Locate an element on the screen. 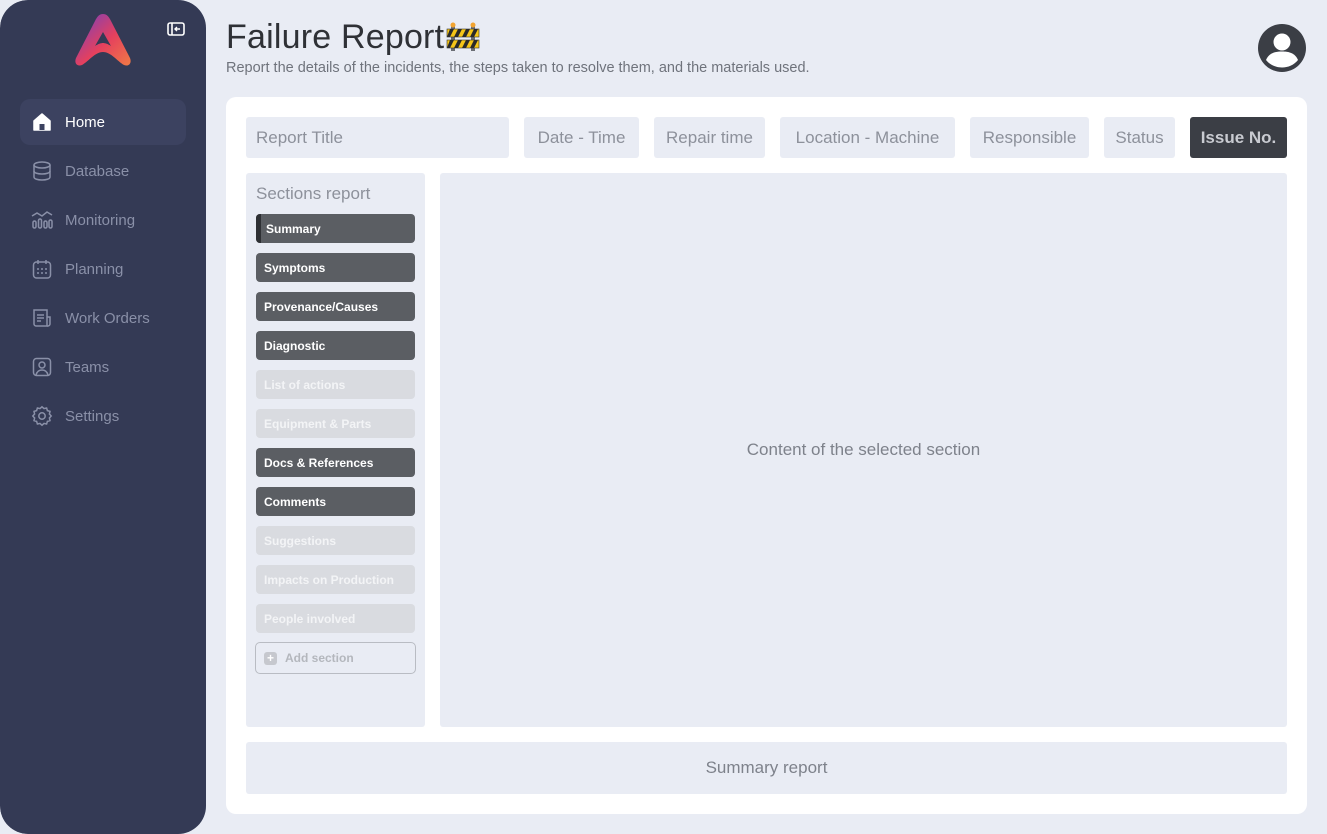 The width and height of the screenshot is (1327, 834). section-suggestions: Suggestions is located at coordinates (335, 540).